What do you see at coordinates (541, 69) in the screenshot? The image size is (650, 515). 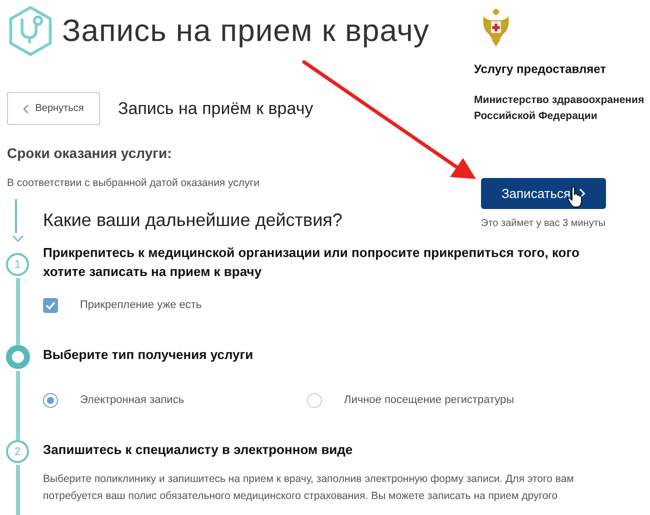 I see `provider-label: Услугу предоставляет` at bounding box center [541, 69].